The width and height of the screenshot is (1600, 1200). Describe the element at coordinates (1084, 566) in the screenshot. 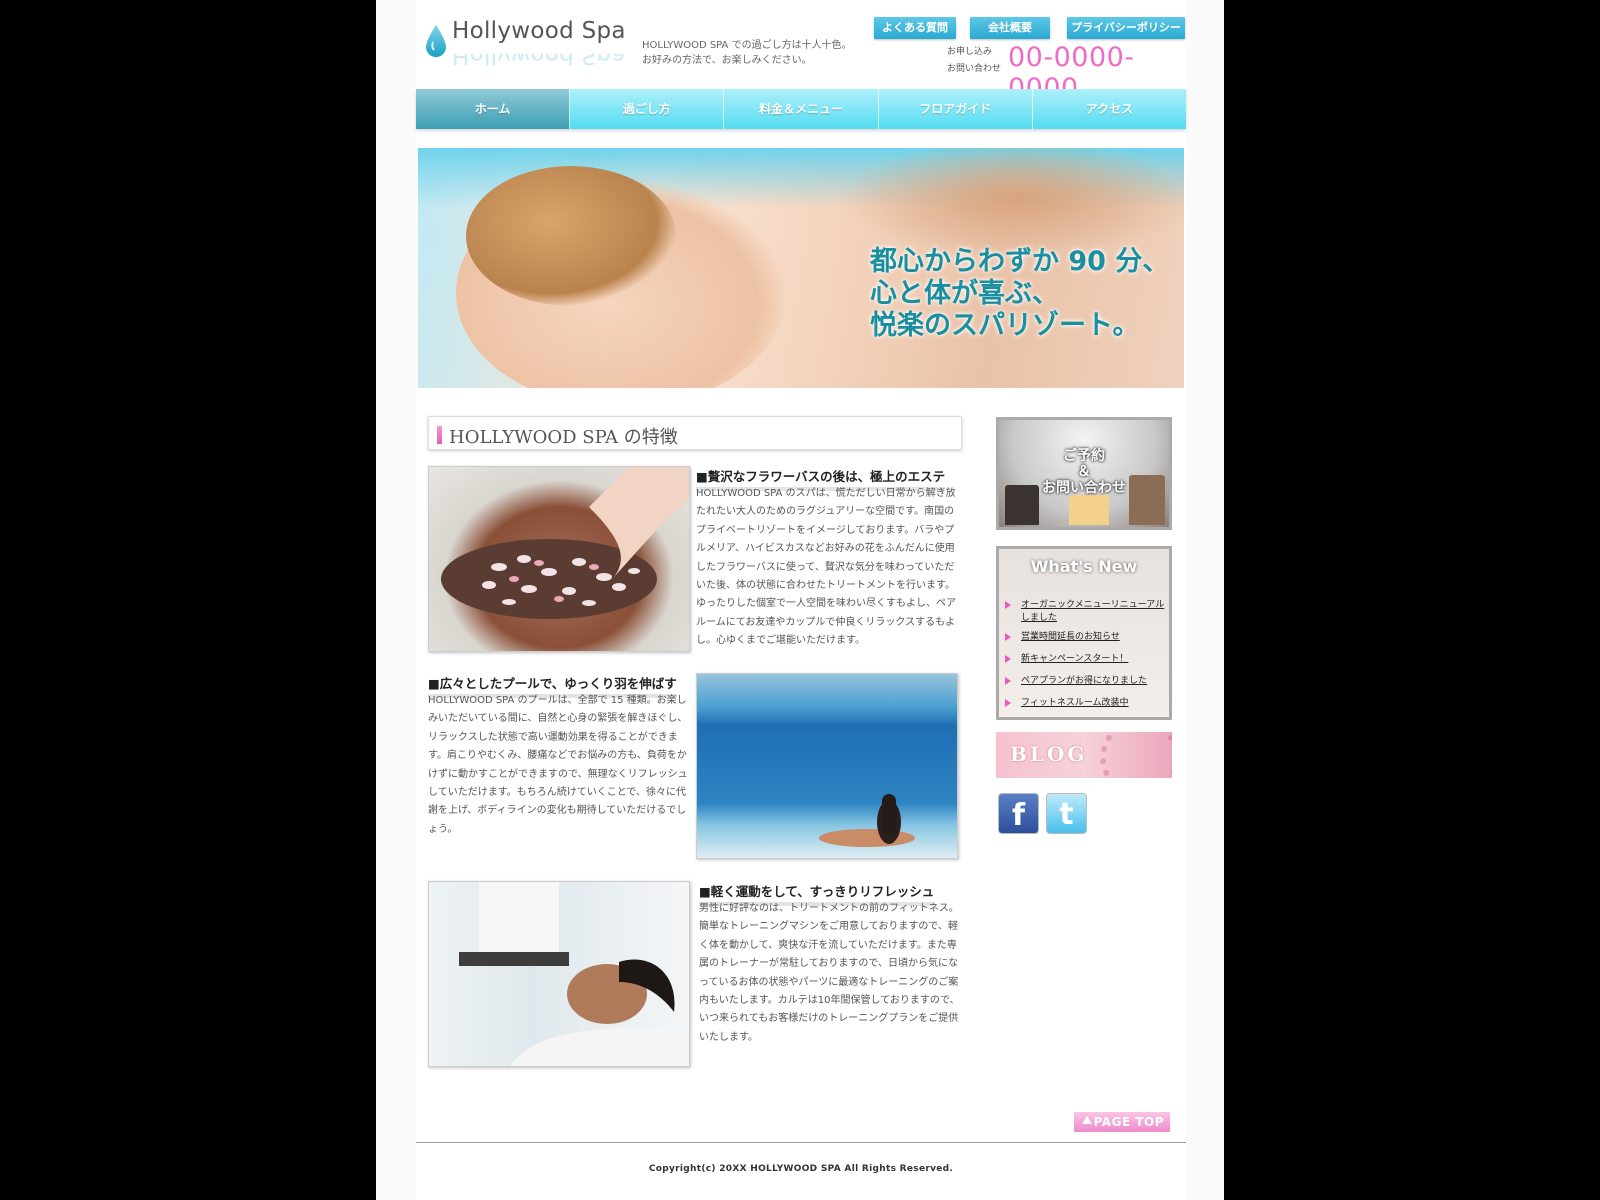

I see `whats-new-title: What's New` at that location.